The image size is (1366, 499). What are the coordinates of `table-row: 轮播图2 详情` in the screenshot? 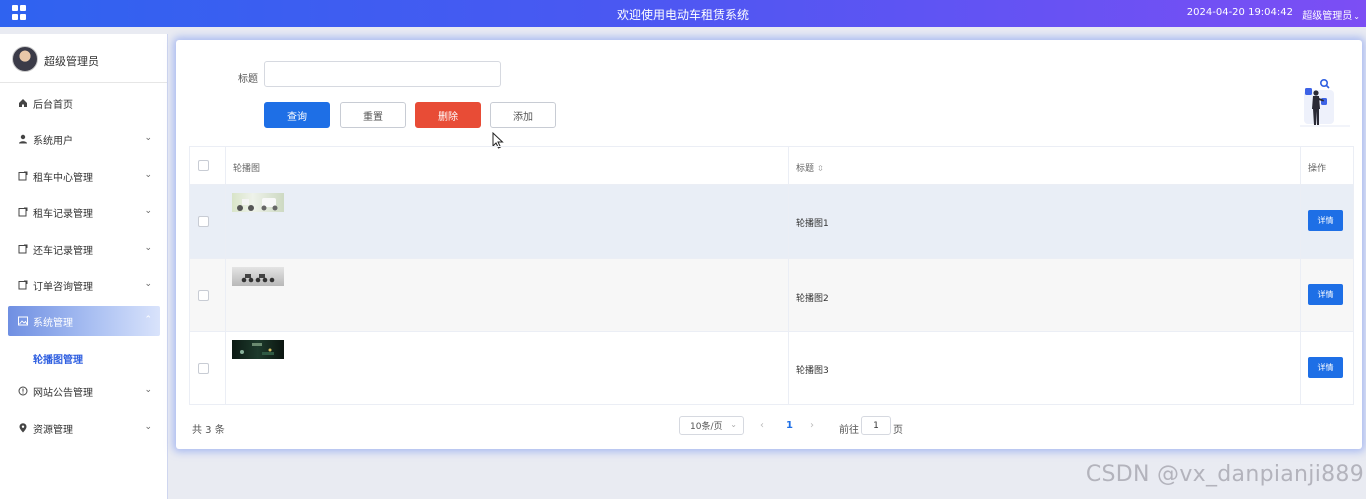 It's located at (771, 295).